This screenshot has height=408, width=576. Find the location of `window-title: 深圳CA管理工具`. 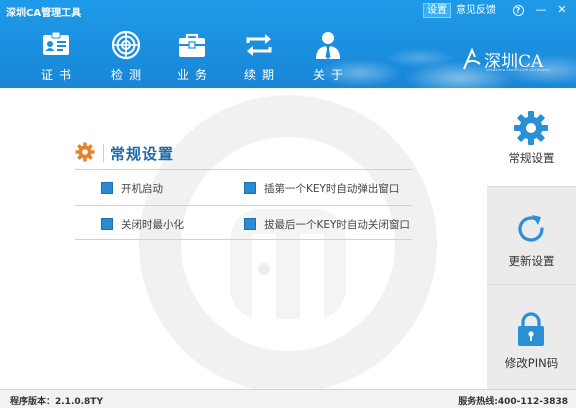

window-title: 深圳CA管理工具 is located at coordinates (44, 13).